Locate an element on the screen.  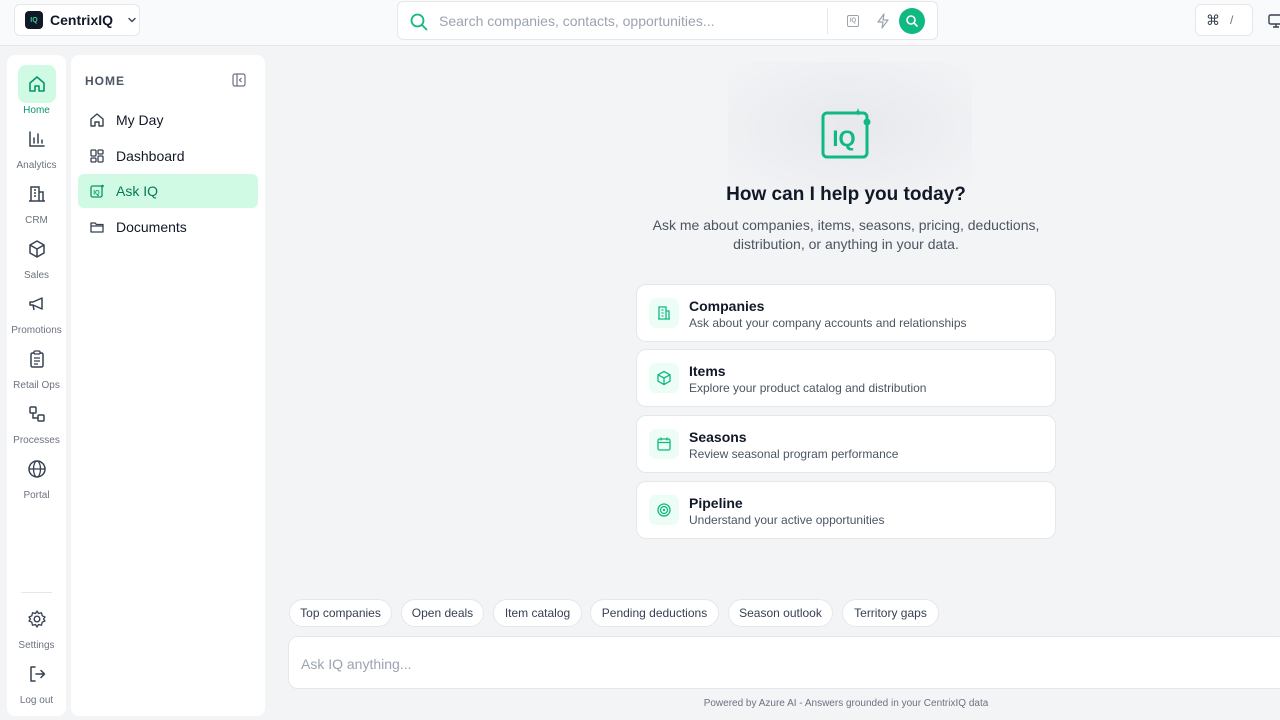
command-palette-button: ⌘ / is located at coordinates (1224, 20).